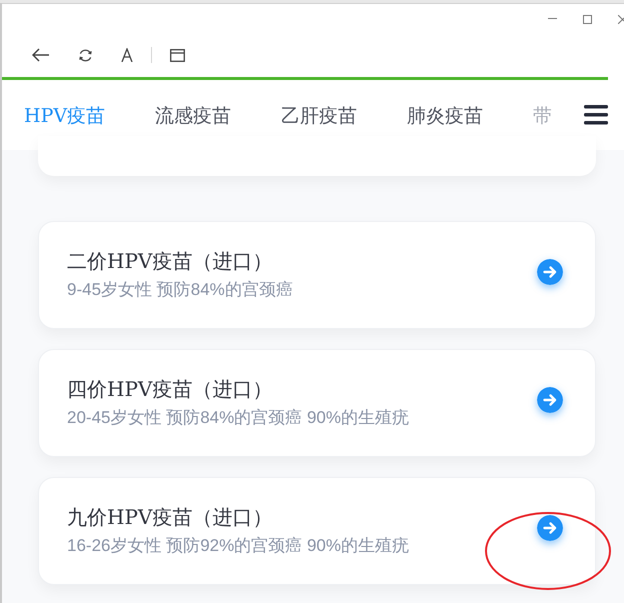  Describe the element at coordinates (596, 115) in the screenshot. I see `menu-icon` at that location.